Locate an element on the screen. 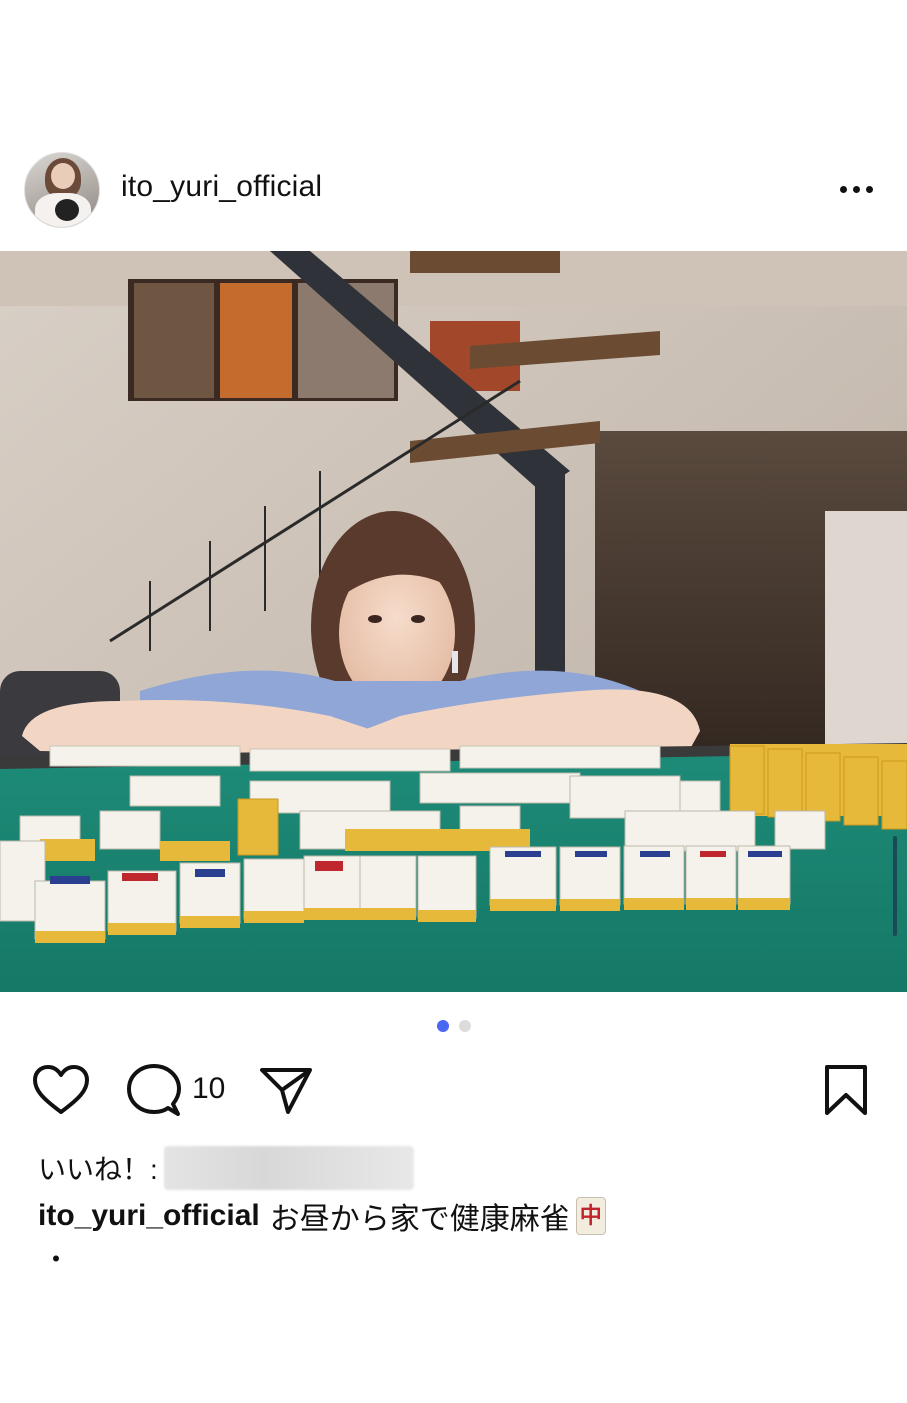 This screenshot has height=1403, width=907. post-actions: 10 is located at coordinates (453, 1090).